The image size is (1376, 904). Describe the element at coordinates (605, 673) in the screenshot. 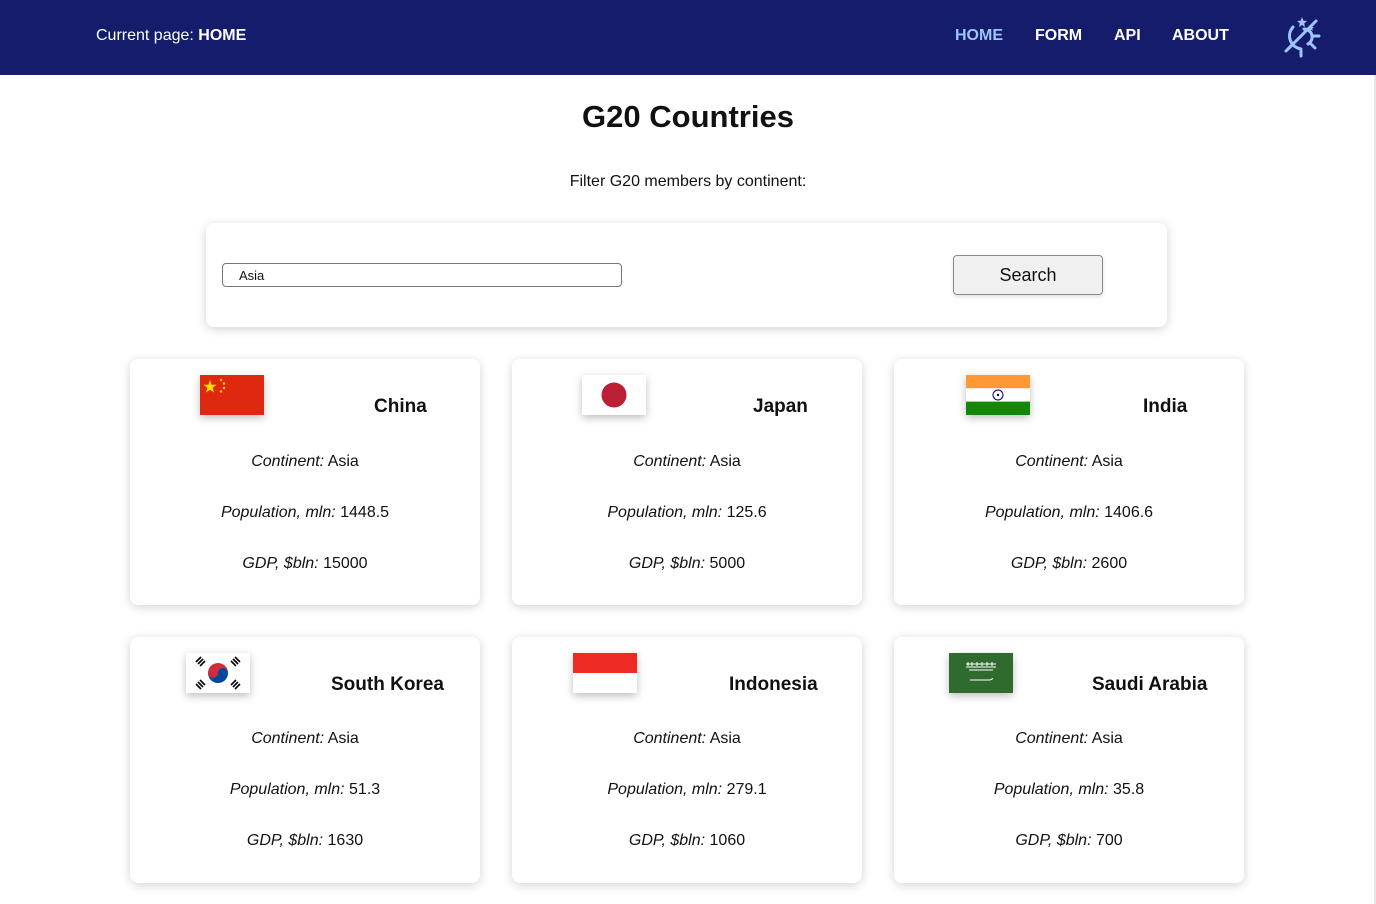

I see `indonesia-flag-icon` at that location.